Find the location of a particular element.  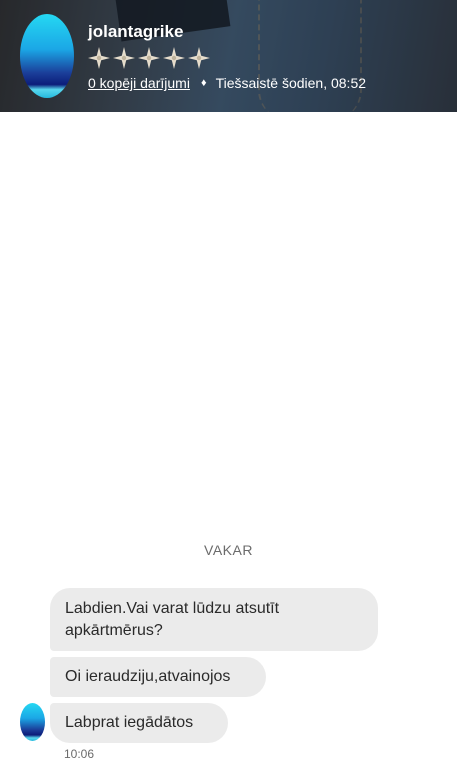

sender-avatar is located at coordinates (32, 722).